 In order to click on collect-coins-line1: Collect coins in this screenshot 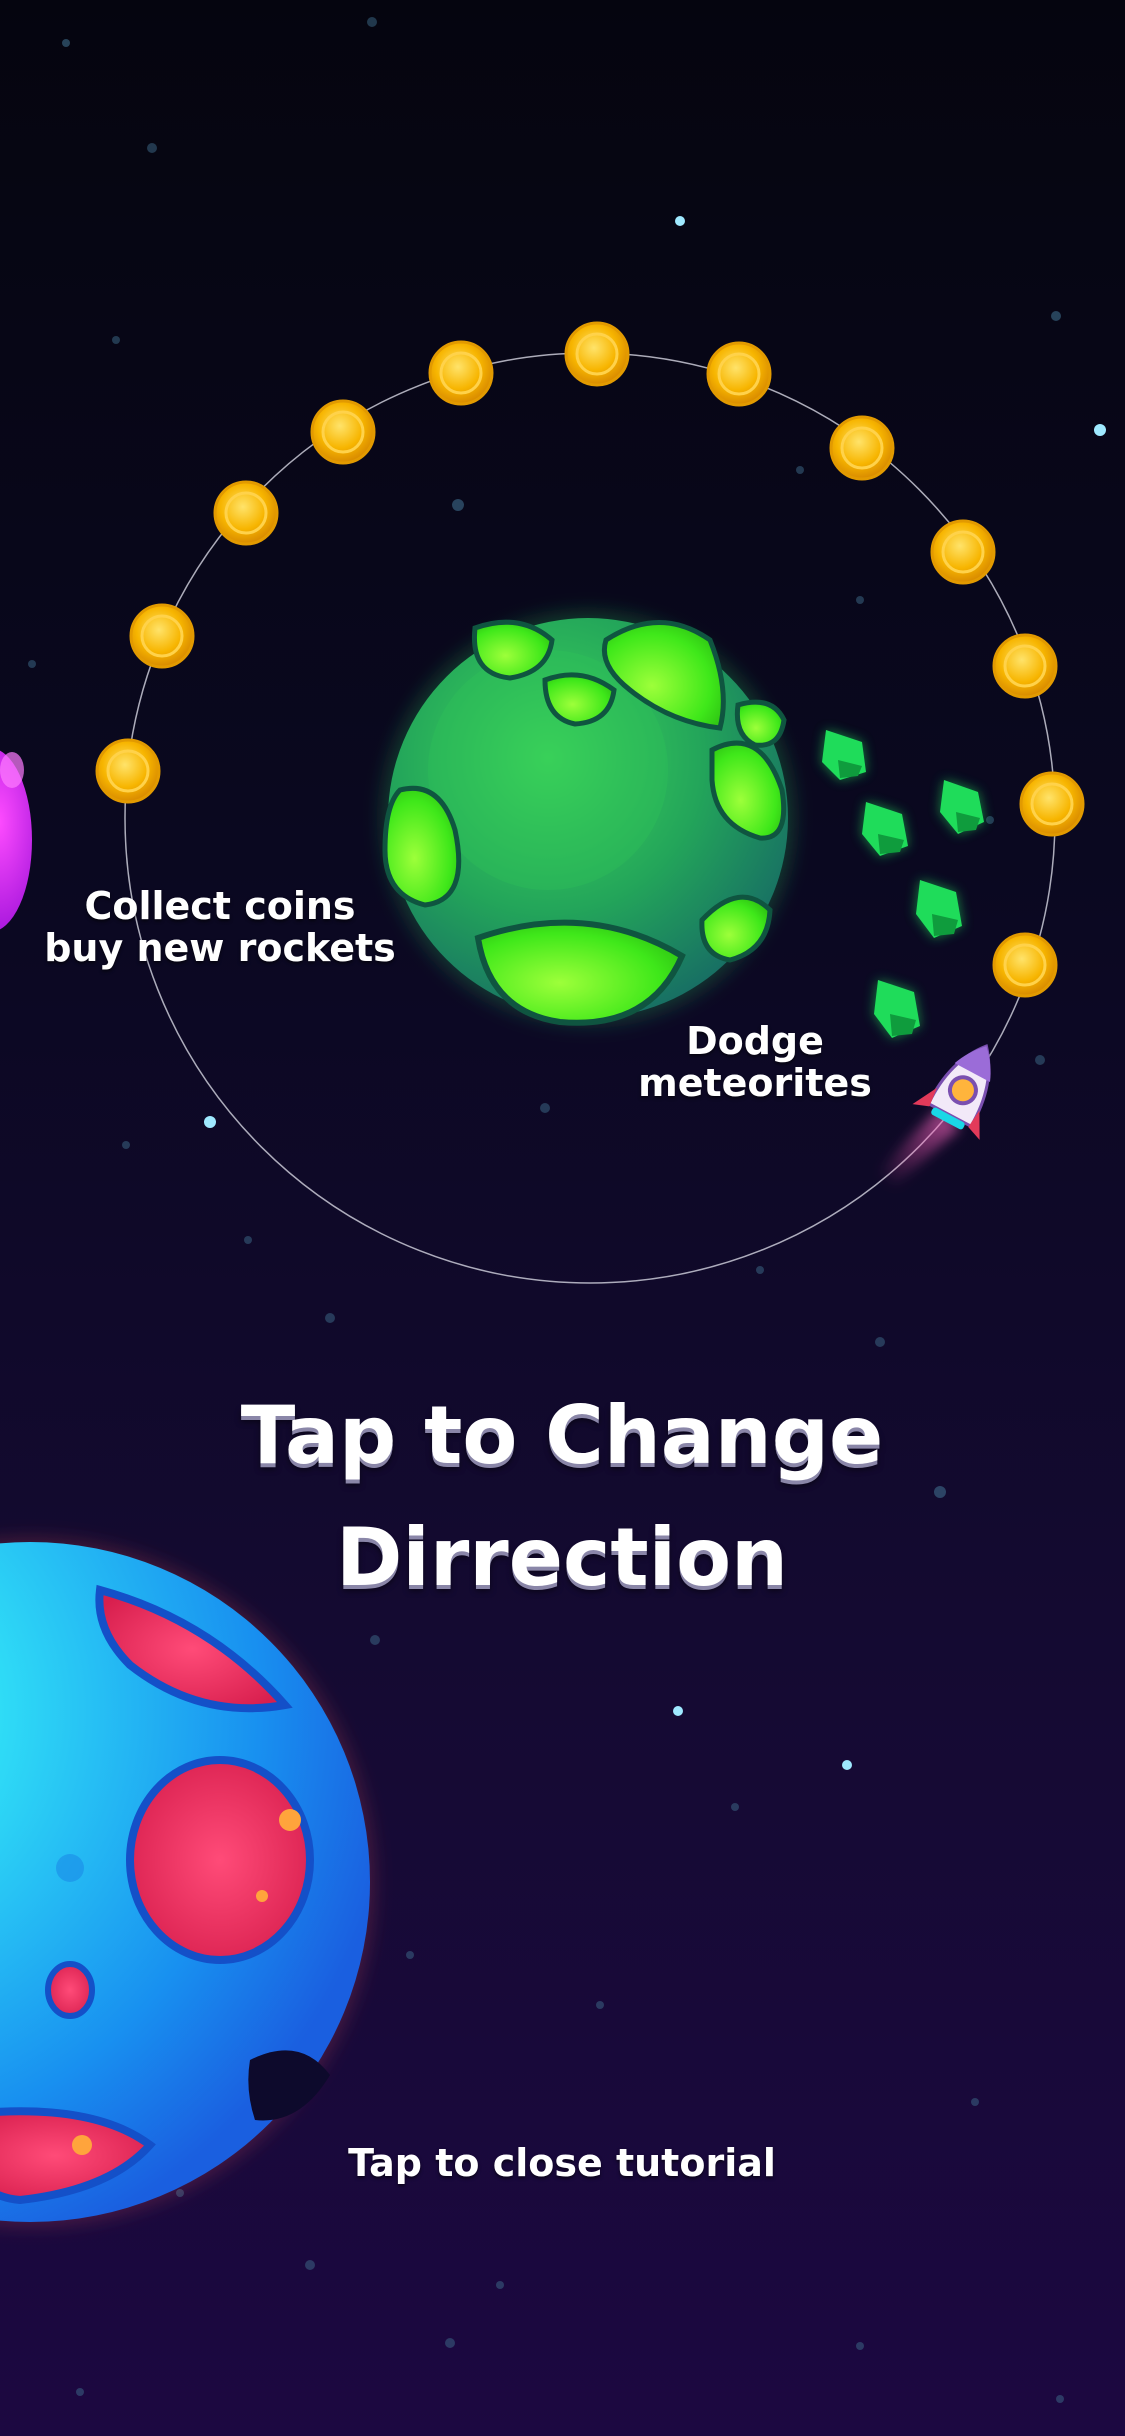, I will do `click(220, 906)`.